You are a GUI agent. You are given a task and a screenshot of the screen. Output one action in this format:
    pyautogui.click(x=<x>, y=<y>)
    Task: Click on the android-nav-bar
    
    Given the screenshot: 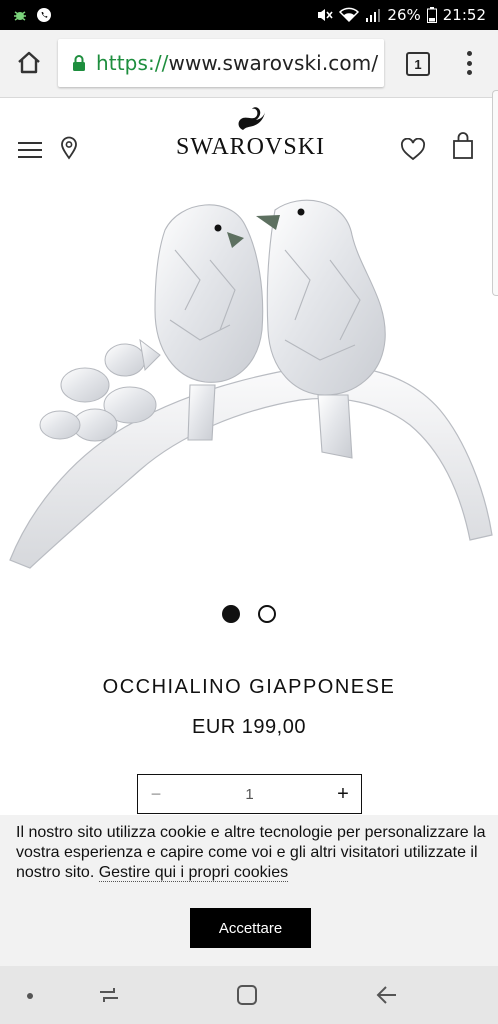 What is the action you would take?
    pyautogui.click(x=249, y=995)
    